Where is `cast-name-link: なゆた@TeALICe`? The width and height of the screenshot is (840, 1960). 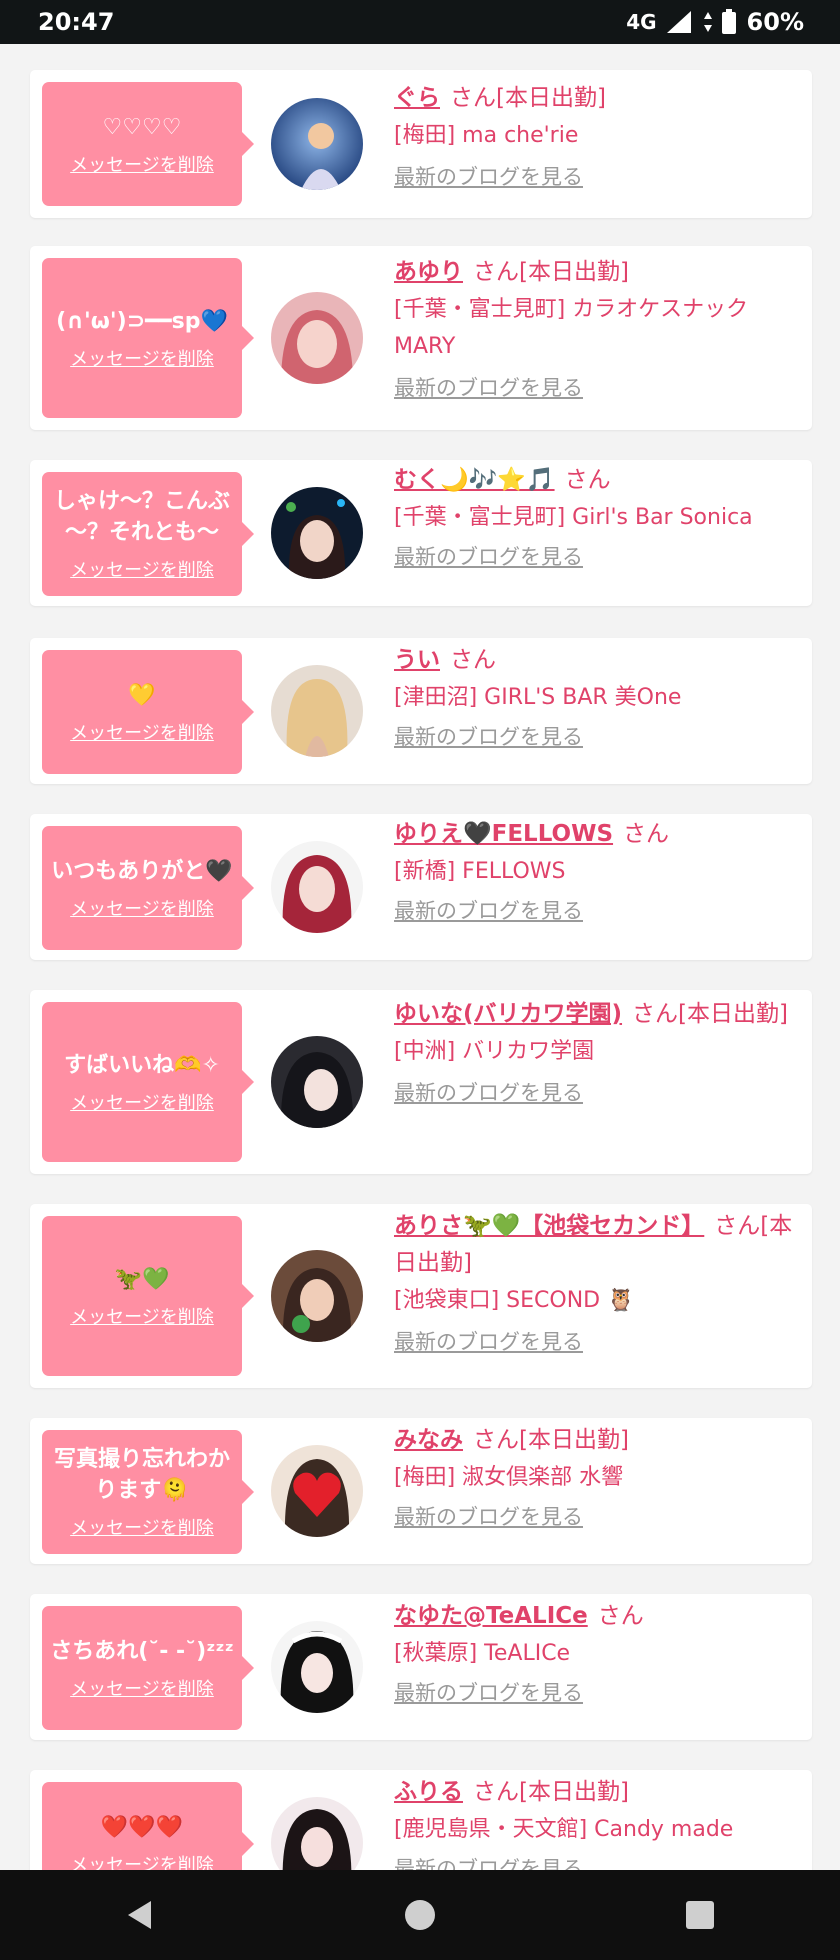 cast-name-link: なゆた@TeALICe is located at coordinates (491, 1616).